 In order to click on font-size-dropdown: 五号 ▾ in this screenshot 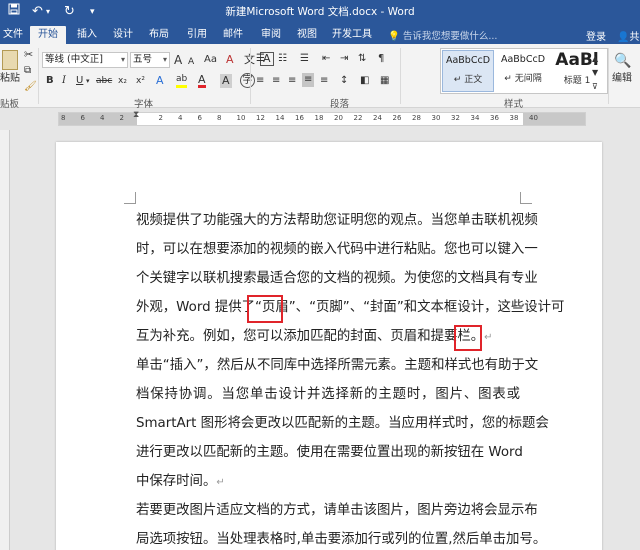, I will do `click(150, 60)`.